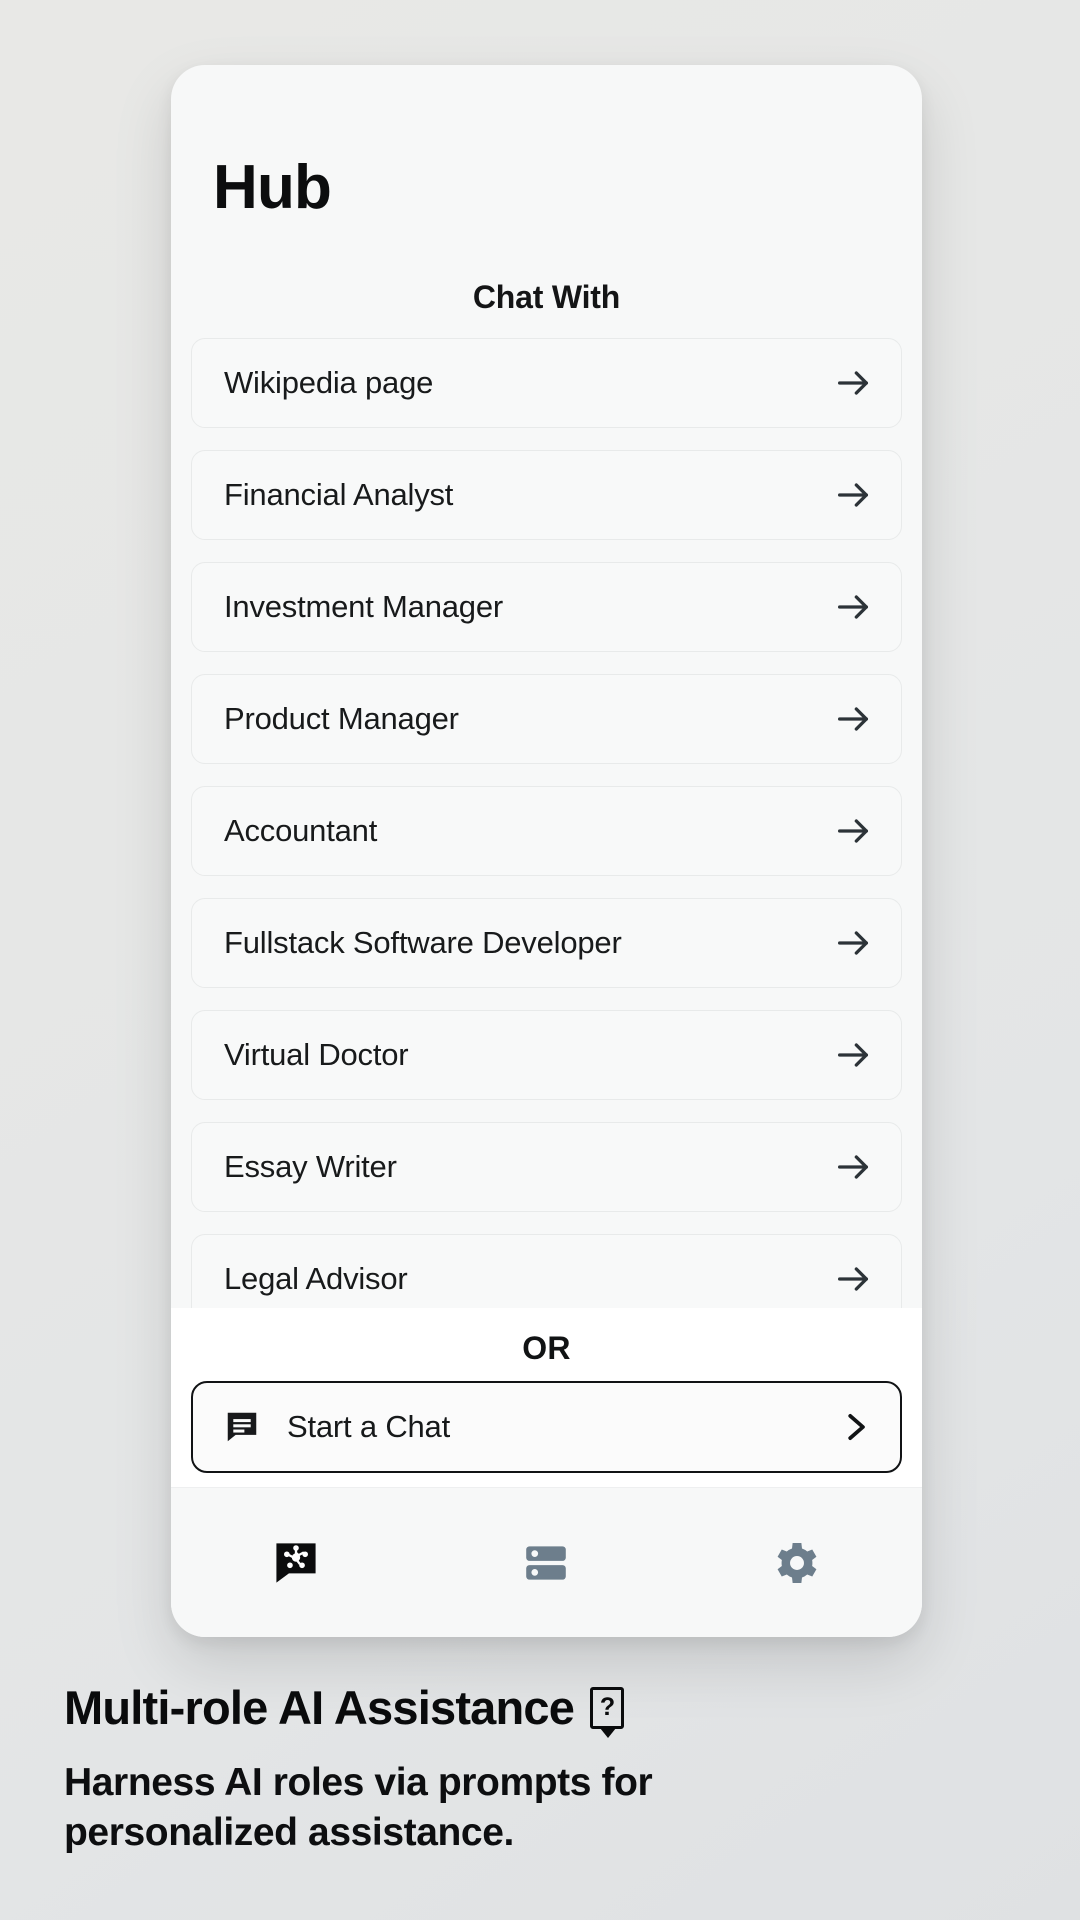  What do you see at coordinates (310, 1166) in the screenshot?
I see `role-label: Essay Writer` at bounding box center [310, 1166].